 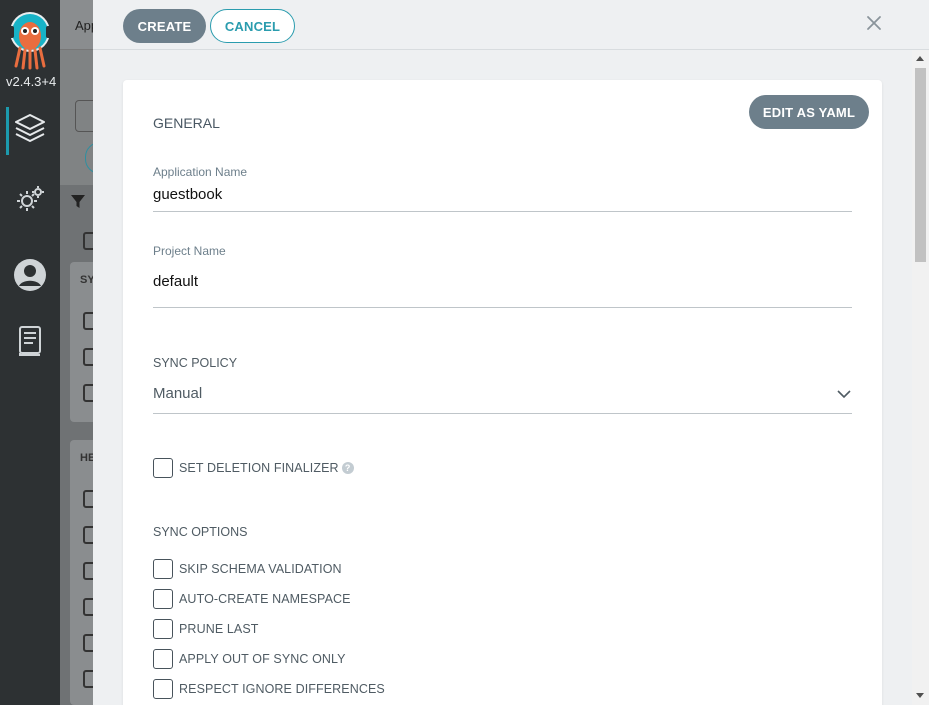 What do you see at coordinates (31, 81) in the screenshot?
I see `version-label: v2.4.3+4` at bounding box center [31, 81].